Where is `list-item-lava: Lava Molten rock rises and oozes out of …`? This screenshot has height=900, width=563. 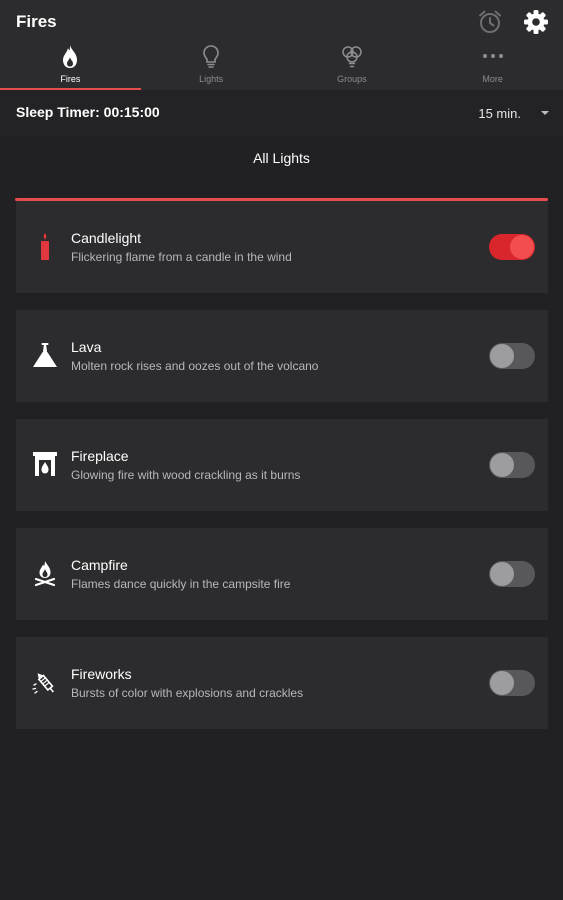
list-item-lava: Lava Molten rock rises and oozes out of … is located at coordinates (282, 356).